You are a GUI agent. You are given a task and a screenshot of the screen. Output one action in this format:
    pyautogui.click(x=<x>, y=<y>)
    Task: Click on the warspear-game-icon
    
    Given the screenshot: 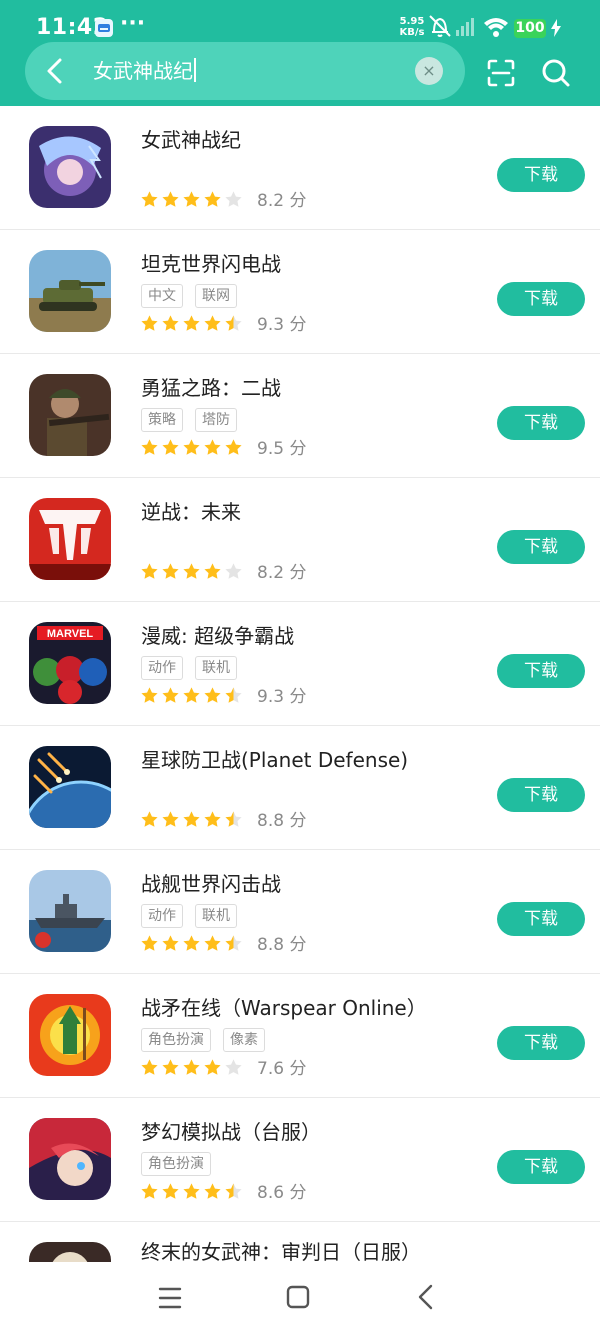 What is the action you would take?
    pyautogui.click(x=70, y=1035)
    